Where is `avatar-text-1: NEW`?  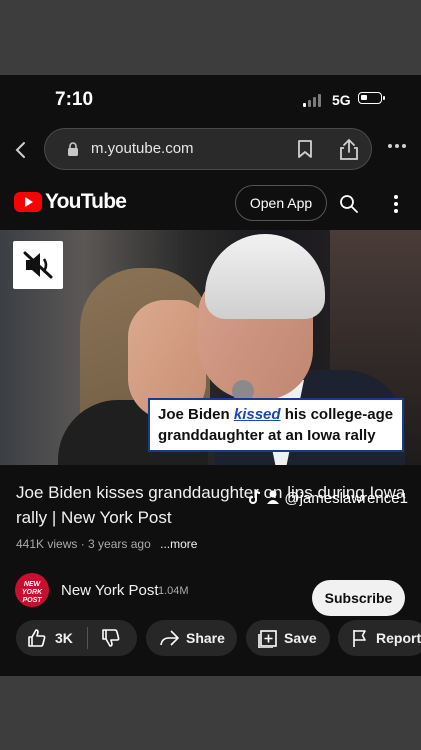
avatar-text-1: NEW is located at coordinates (32, 584).